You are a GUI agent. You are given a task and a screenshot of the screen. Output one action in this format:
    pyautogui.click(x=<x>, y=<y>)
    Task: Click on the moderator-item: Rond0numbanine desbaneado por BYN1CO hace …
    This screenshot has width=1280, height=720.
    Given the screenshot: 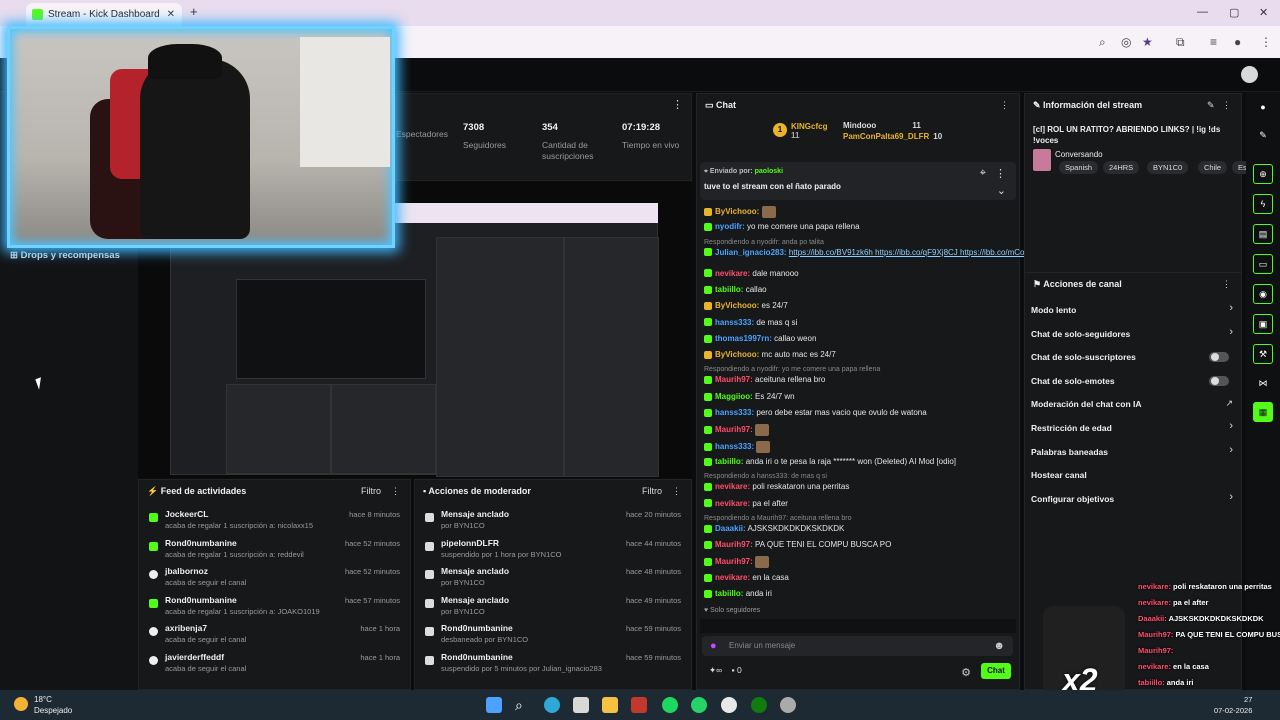 What is the action you would take?
    pyautogui.click(x=553, y=637)
    